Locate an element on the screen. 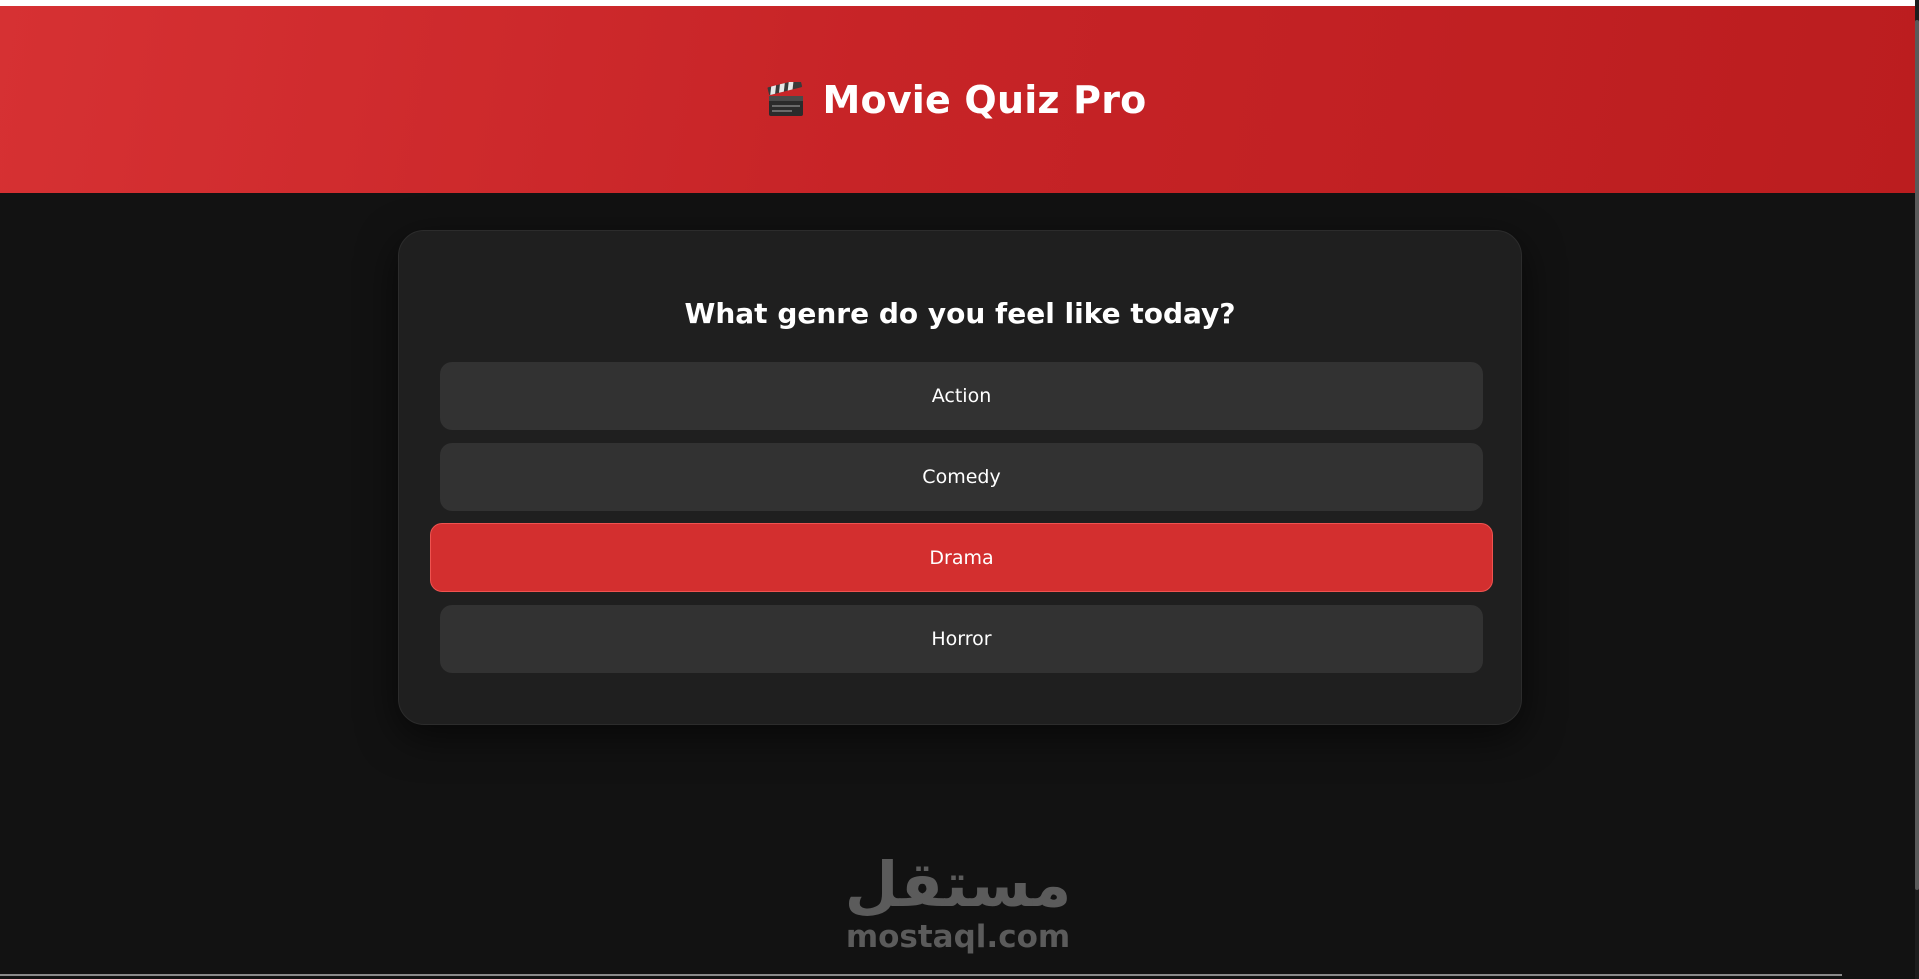 The width and height of the screenshot is (1919, 979). option-label: Horror is located at coordinates (961, 639).